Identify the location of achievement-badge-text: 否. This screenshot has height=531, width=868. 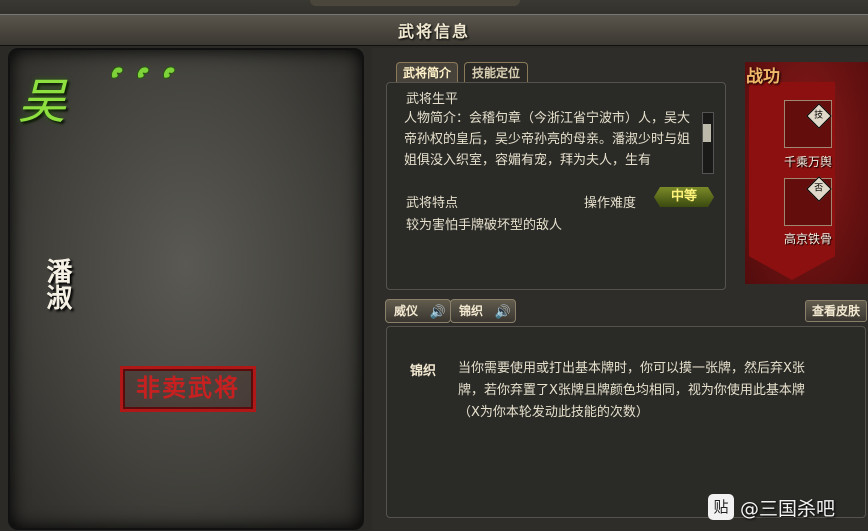
(819, 188).